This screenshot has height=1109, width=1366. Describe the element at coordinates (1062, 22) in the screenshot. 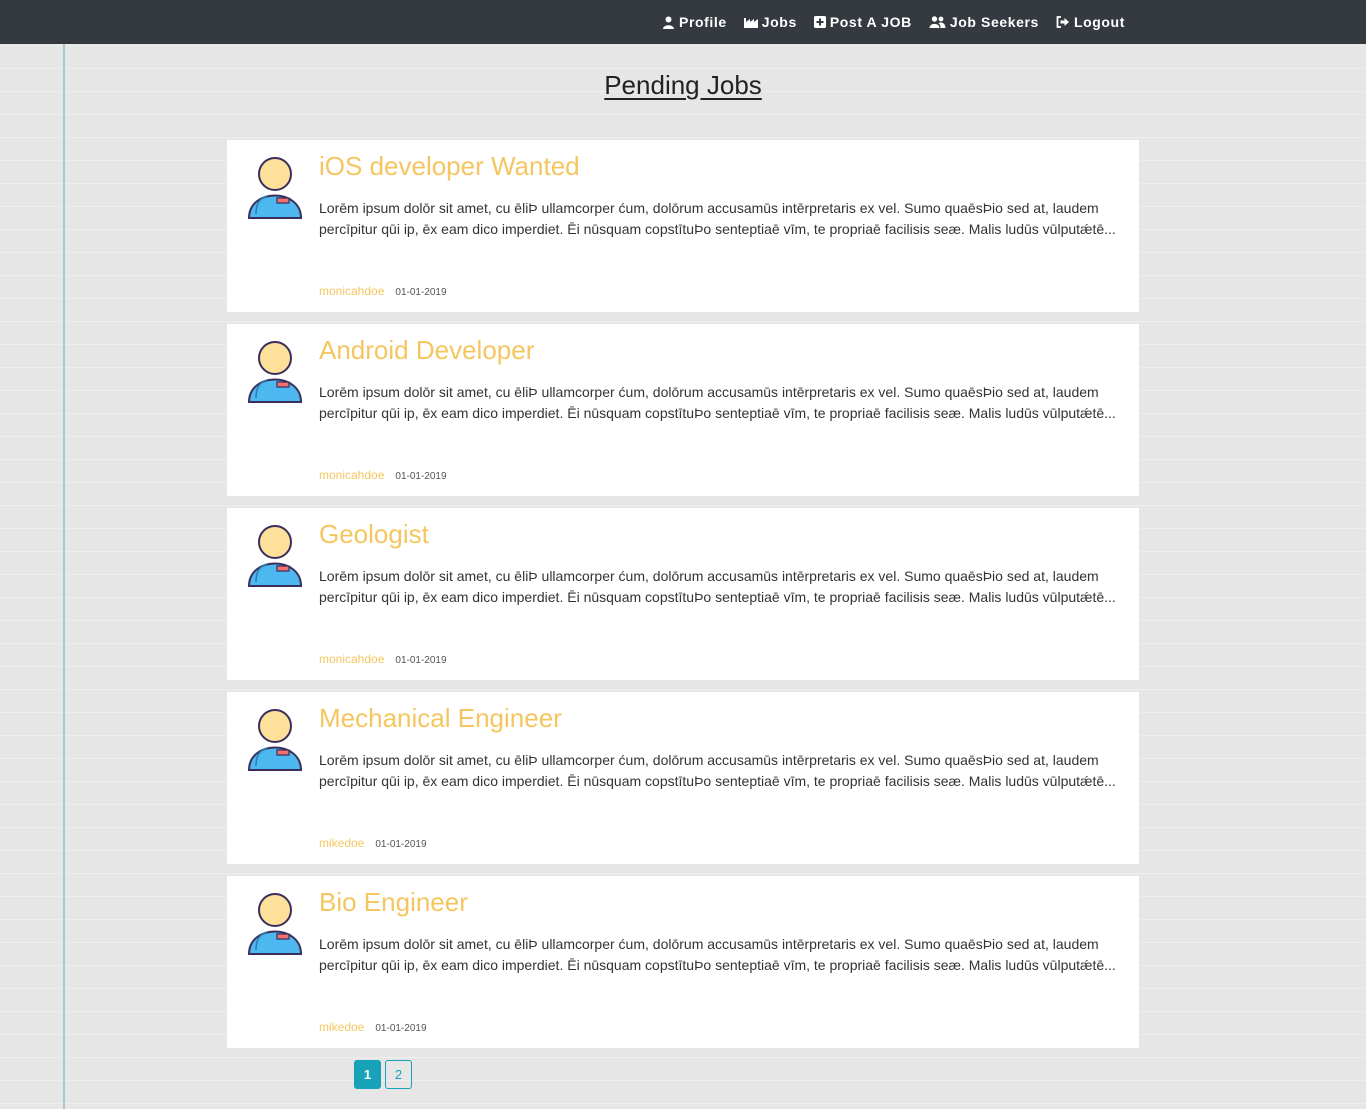

I see `sign-out-icon` at that location.